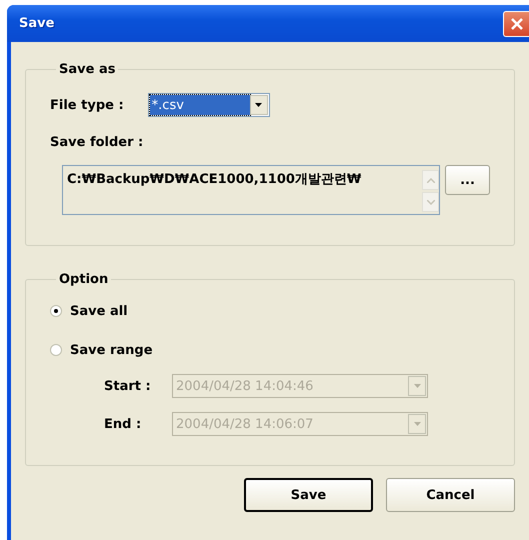 The height and width of the screenshot is (540, 529). I want to click on file-type-label: File type :, so click(87, 105).